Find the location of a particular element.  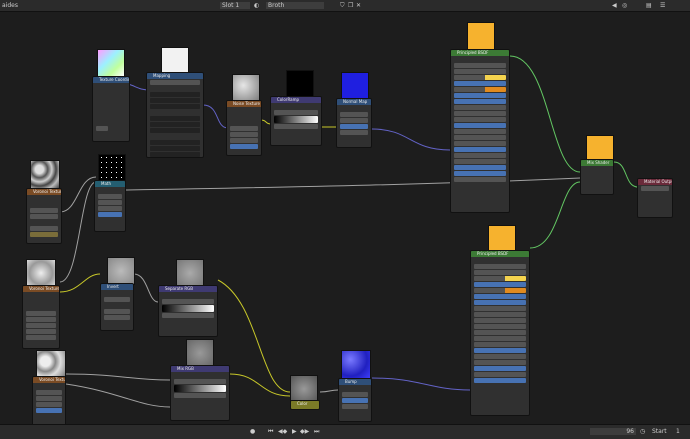

mix-rgb-preview is located at coordinates (200, 353).